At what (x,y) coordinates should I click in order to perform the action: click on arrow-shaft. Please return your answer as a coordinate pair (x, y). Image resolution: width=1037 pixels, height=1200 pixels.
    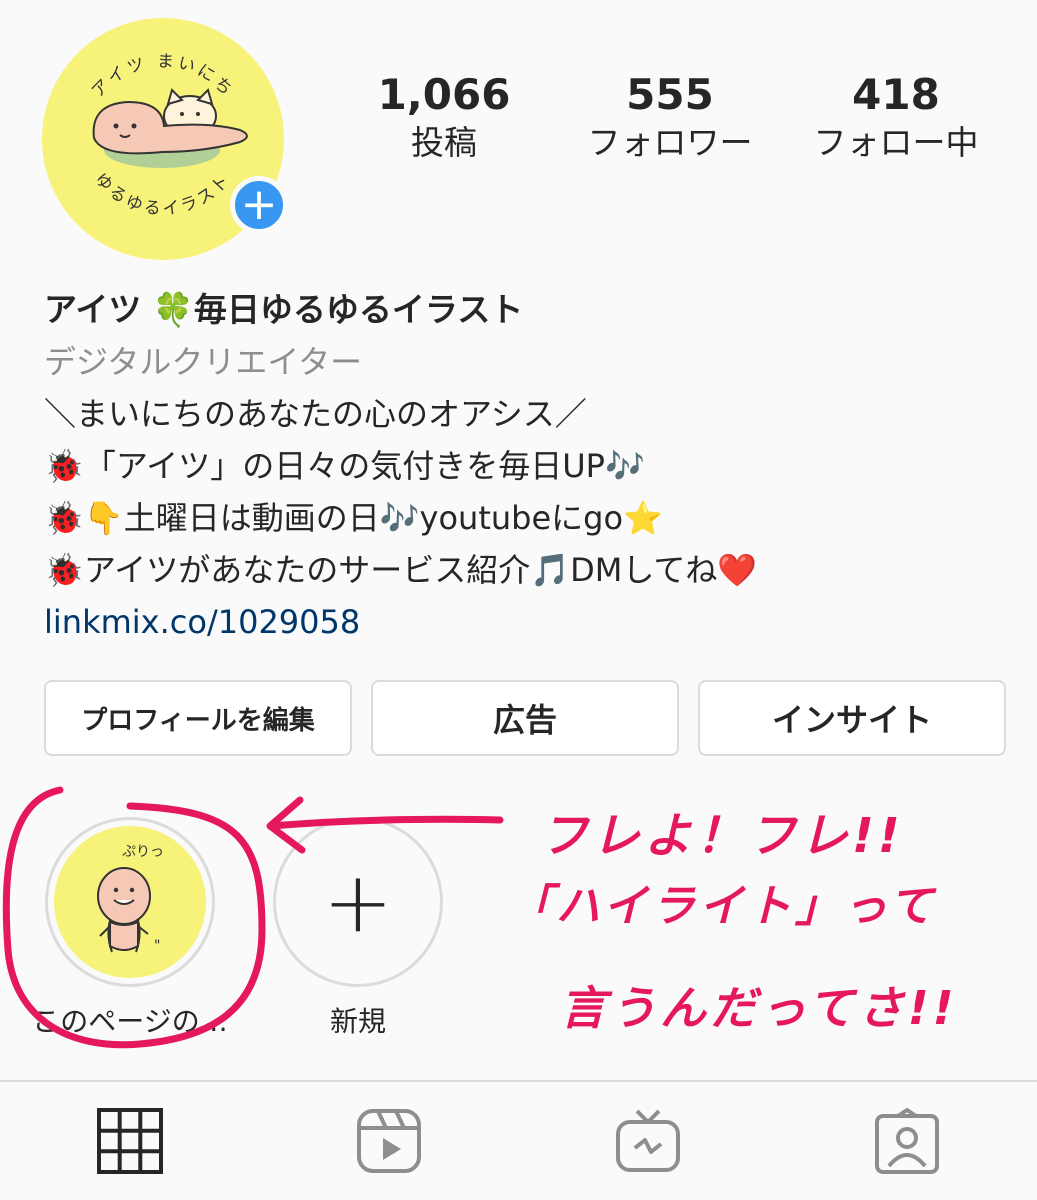
    Looking at the image, I should click on (386, 822).